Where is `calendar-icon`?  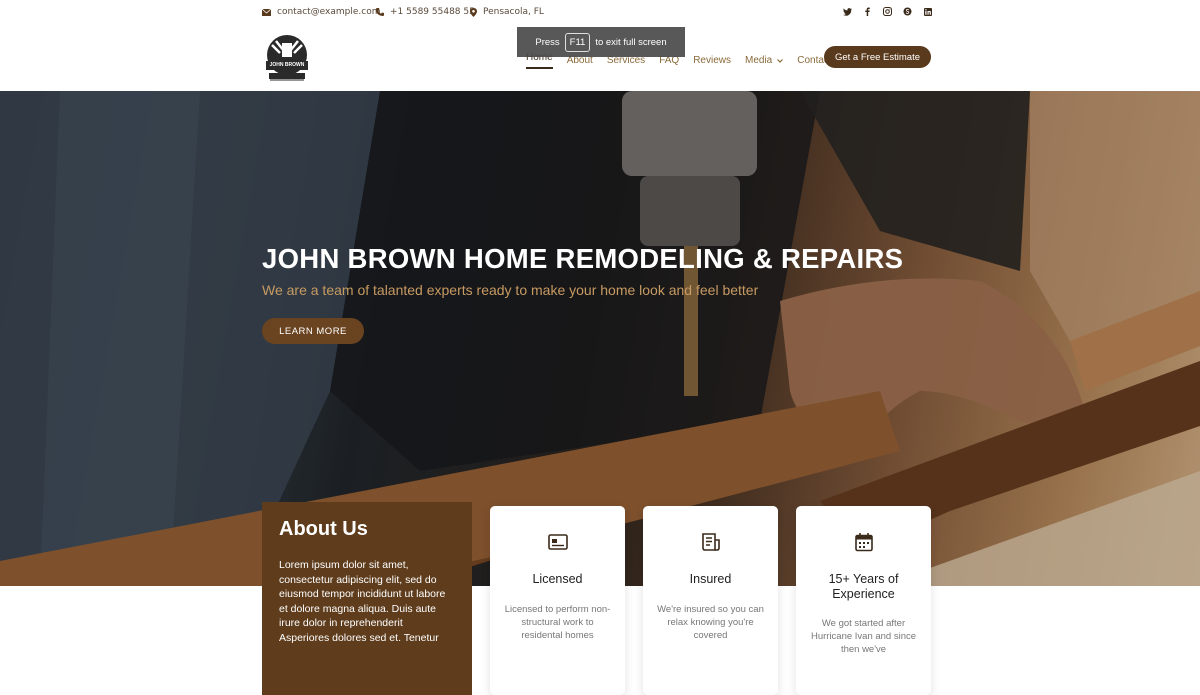 calendar-icon is located at coordinates (864, 542).